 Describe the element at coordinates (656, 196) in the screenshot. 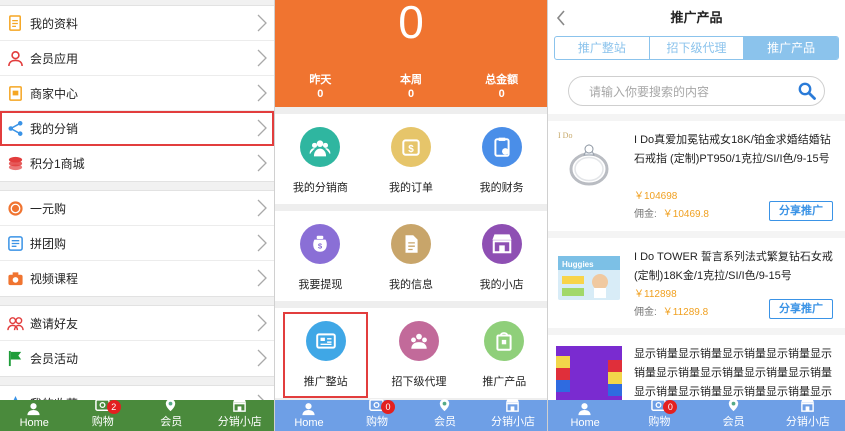

I see `product-price: ￥104698` at that location.